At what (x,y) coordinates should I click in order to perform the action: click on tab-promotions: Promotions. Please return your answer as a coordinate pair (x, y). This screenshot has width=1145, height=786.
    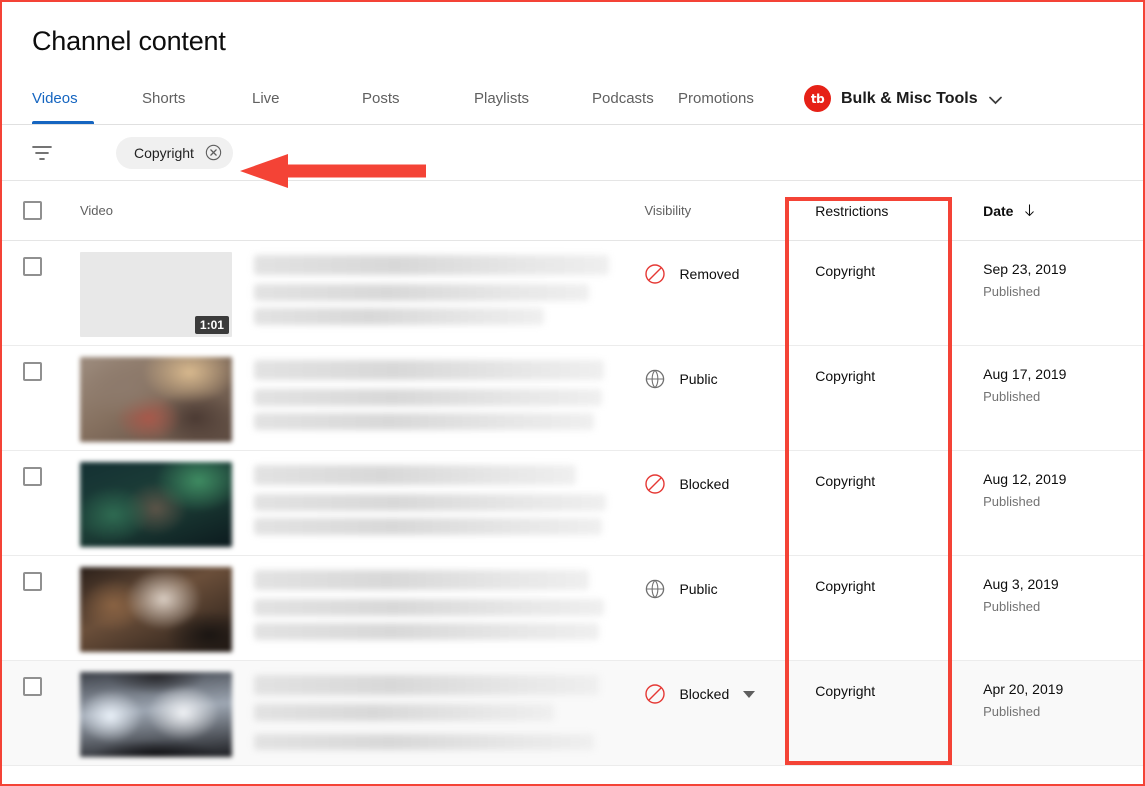
    Looking at the image, I should click on (733, 98).